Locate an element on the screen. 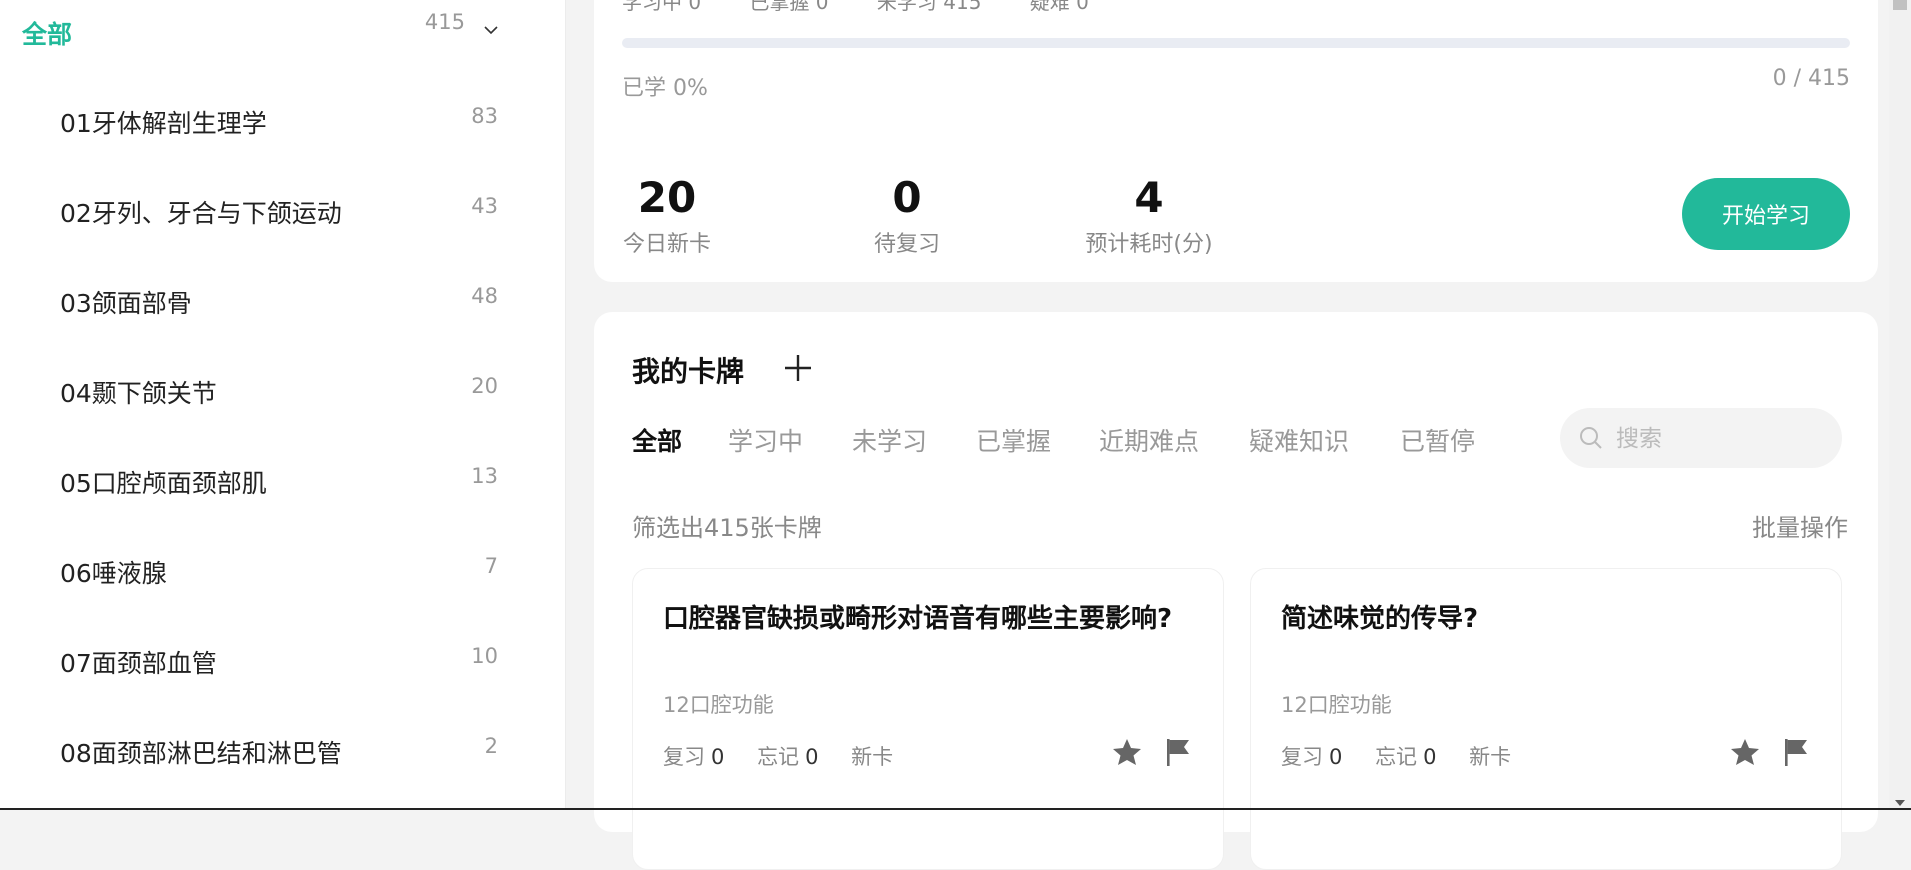 The height and width of the screenshot is (870, 1911). sidebar-item: 03颌面部骨 48 is located at coordinates (280, 301).